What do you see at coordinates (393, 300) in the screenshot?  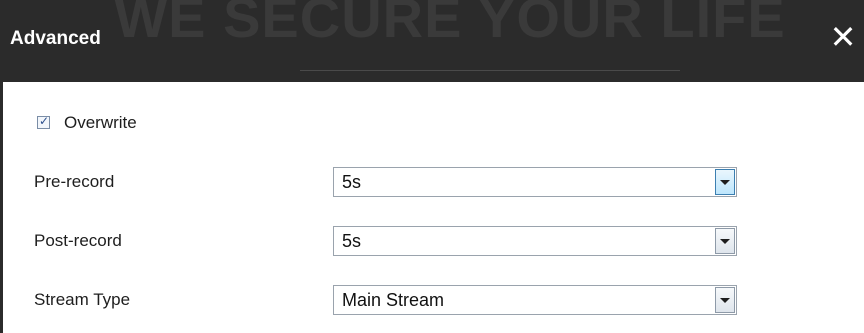 I see `stream-type-value: Main Stream` at bounding box center [393, 300].